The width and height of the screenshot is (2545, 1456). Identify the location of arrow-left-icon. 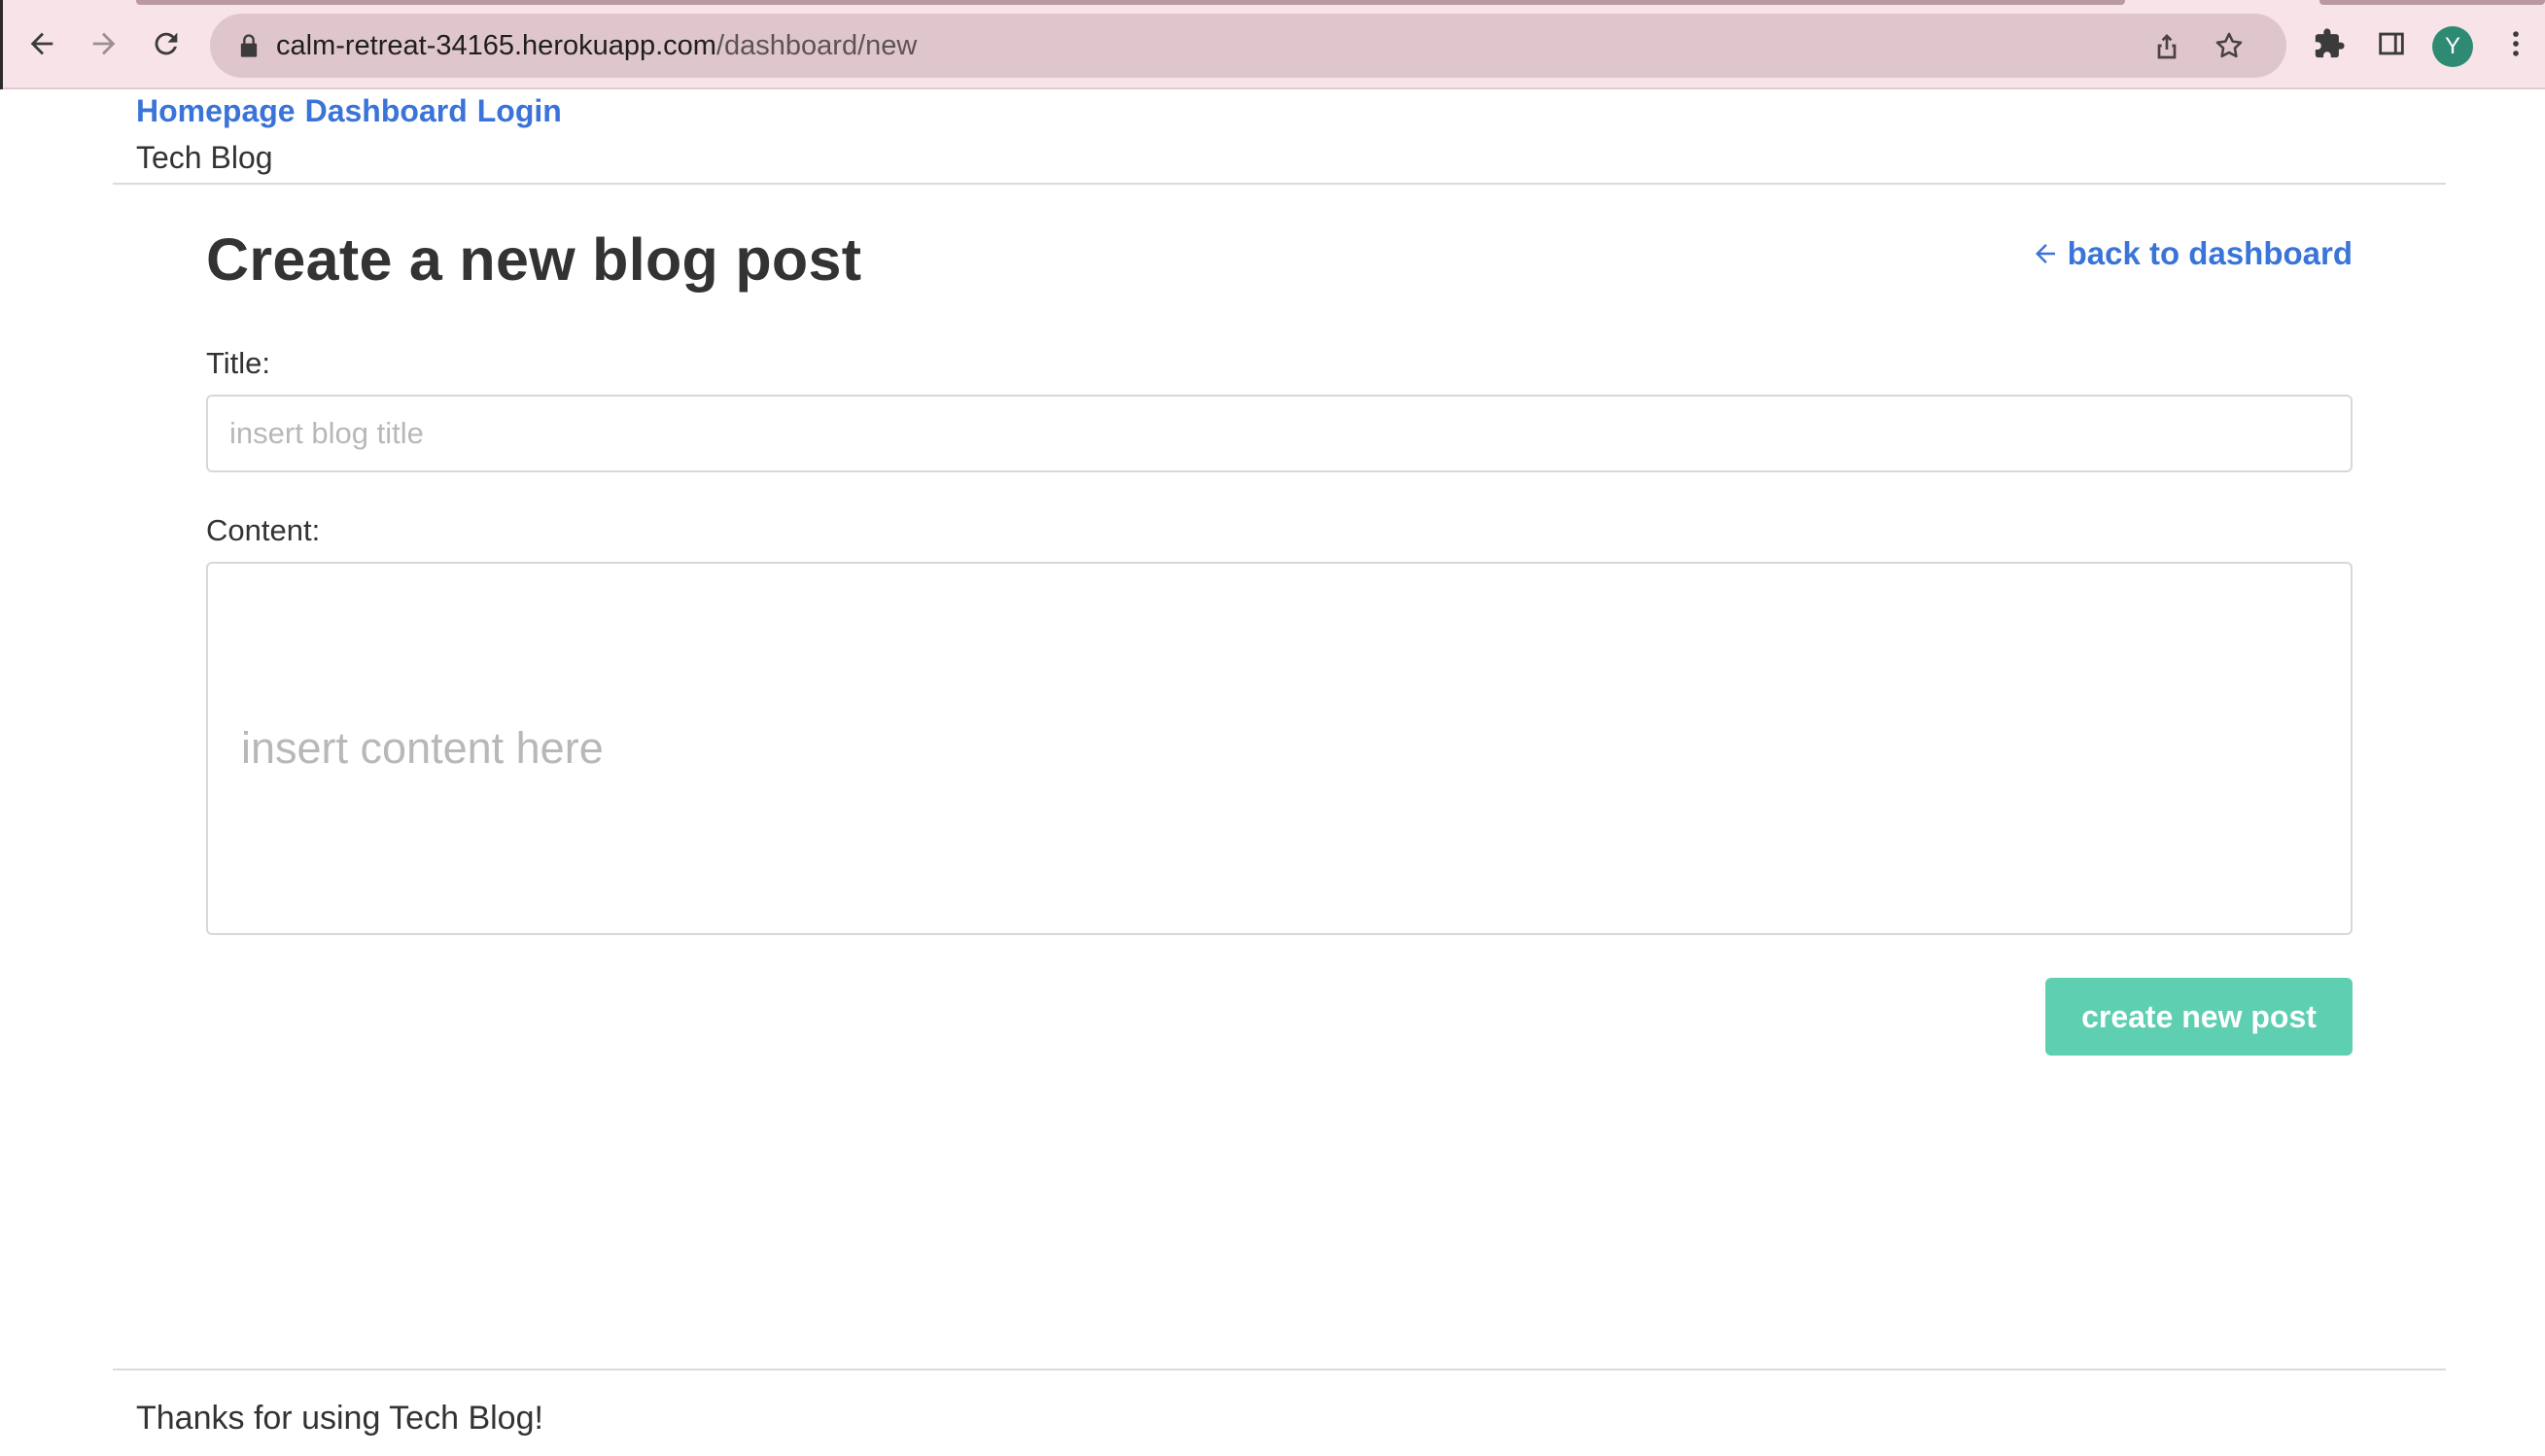
(2045, 253).